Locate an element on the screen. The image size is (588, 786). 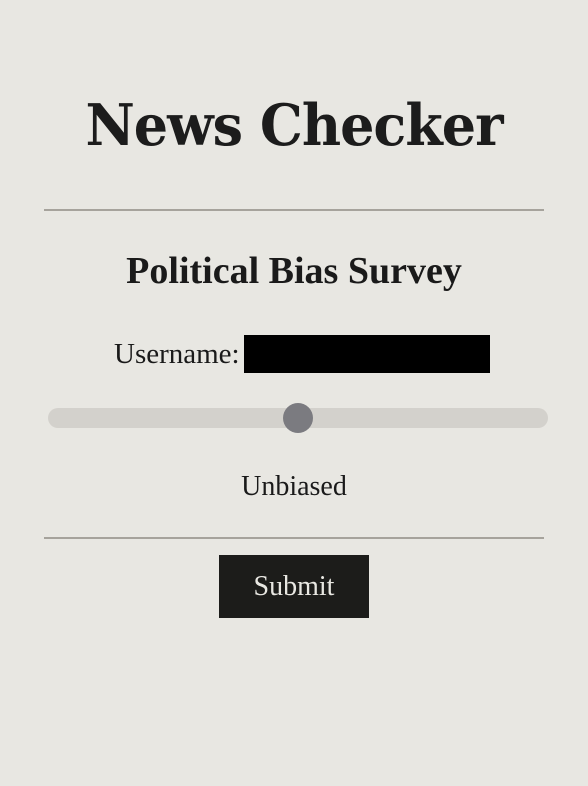
page-title: Political Bias Survey is located at coordinates (294, 271).